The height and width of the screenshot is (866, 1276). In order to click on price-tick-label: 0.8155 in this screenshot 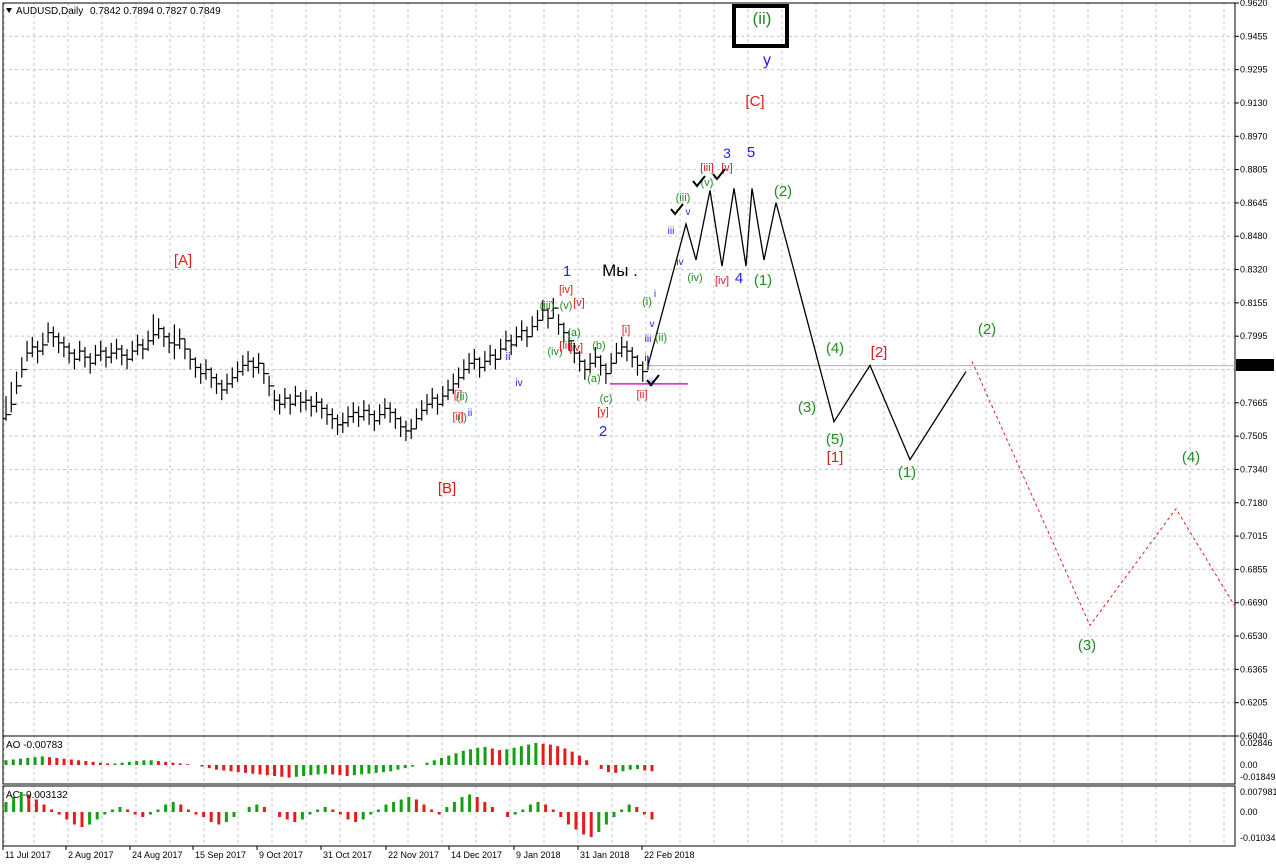, I will do `click(1254, 303)`.